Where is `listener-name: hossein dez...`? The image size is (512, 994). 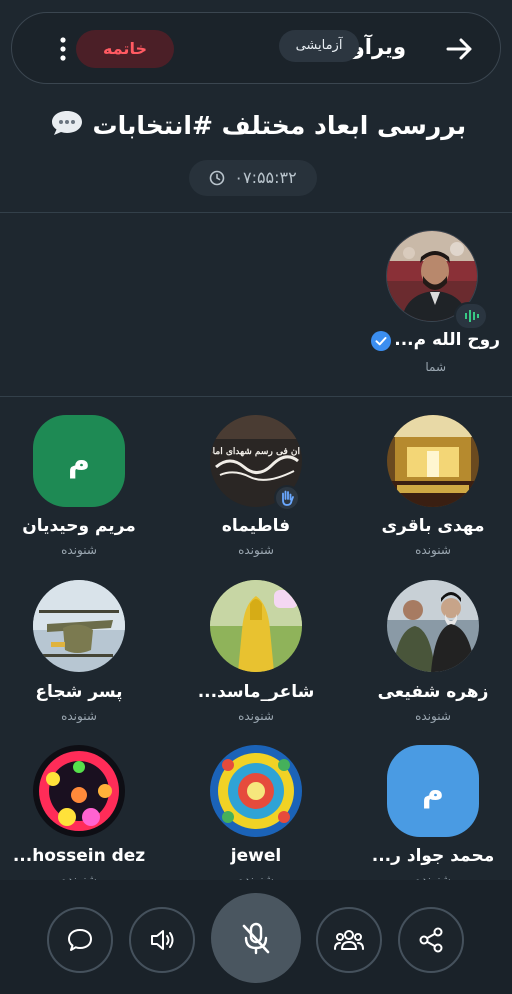
listener-name: hossein dez... is located at coordinates (79, 856).